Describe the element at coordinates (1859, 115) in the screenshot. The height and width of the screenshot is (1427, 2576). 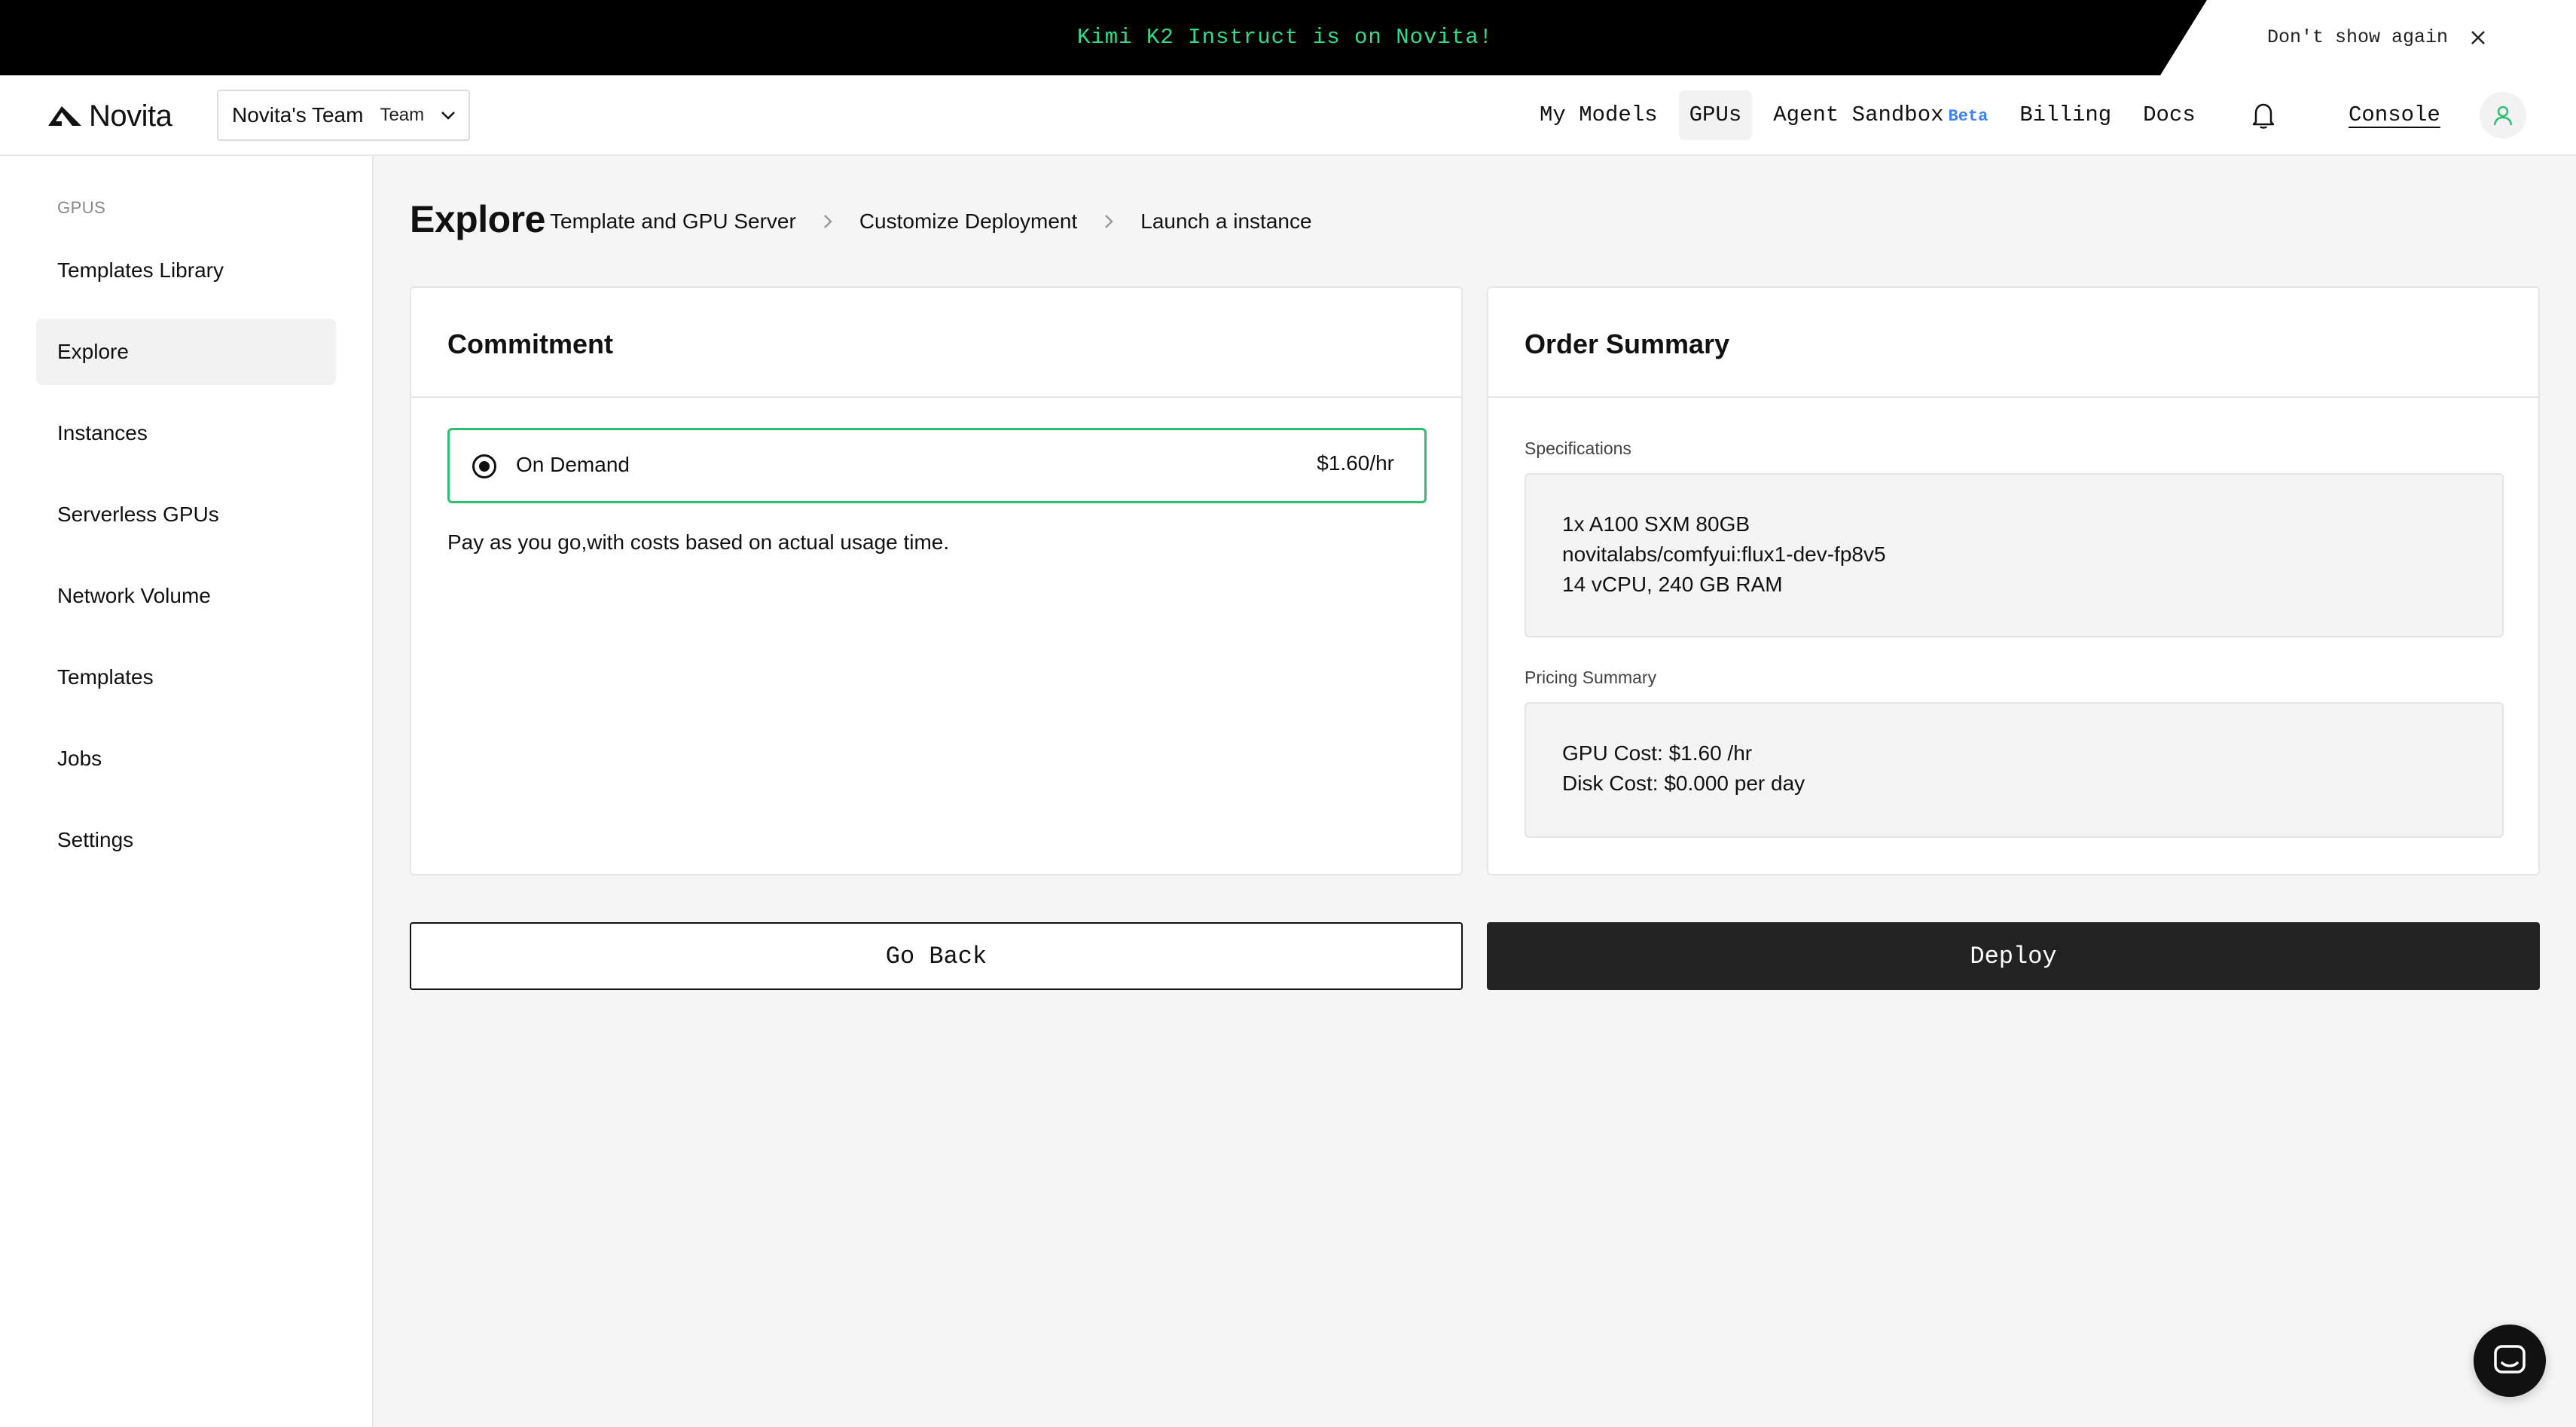
I see `nav-agent-sandbox-label: Agent Sandbox` at that location.